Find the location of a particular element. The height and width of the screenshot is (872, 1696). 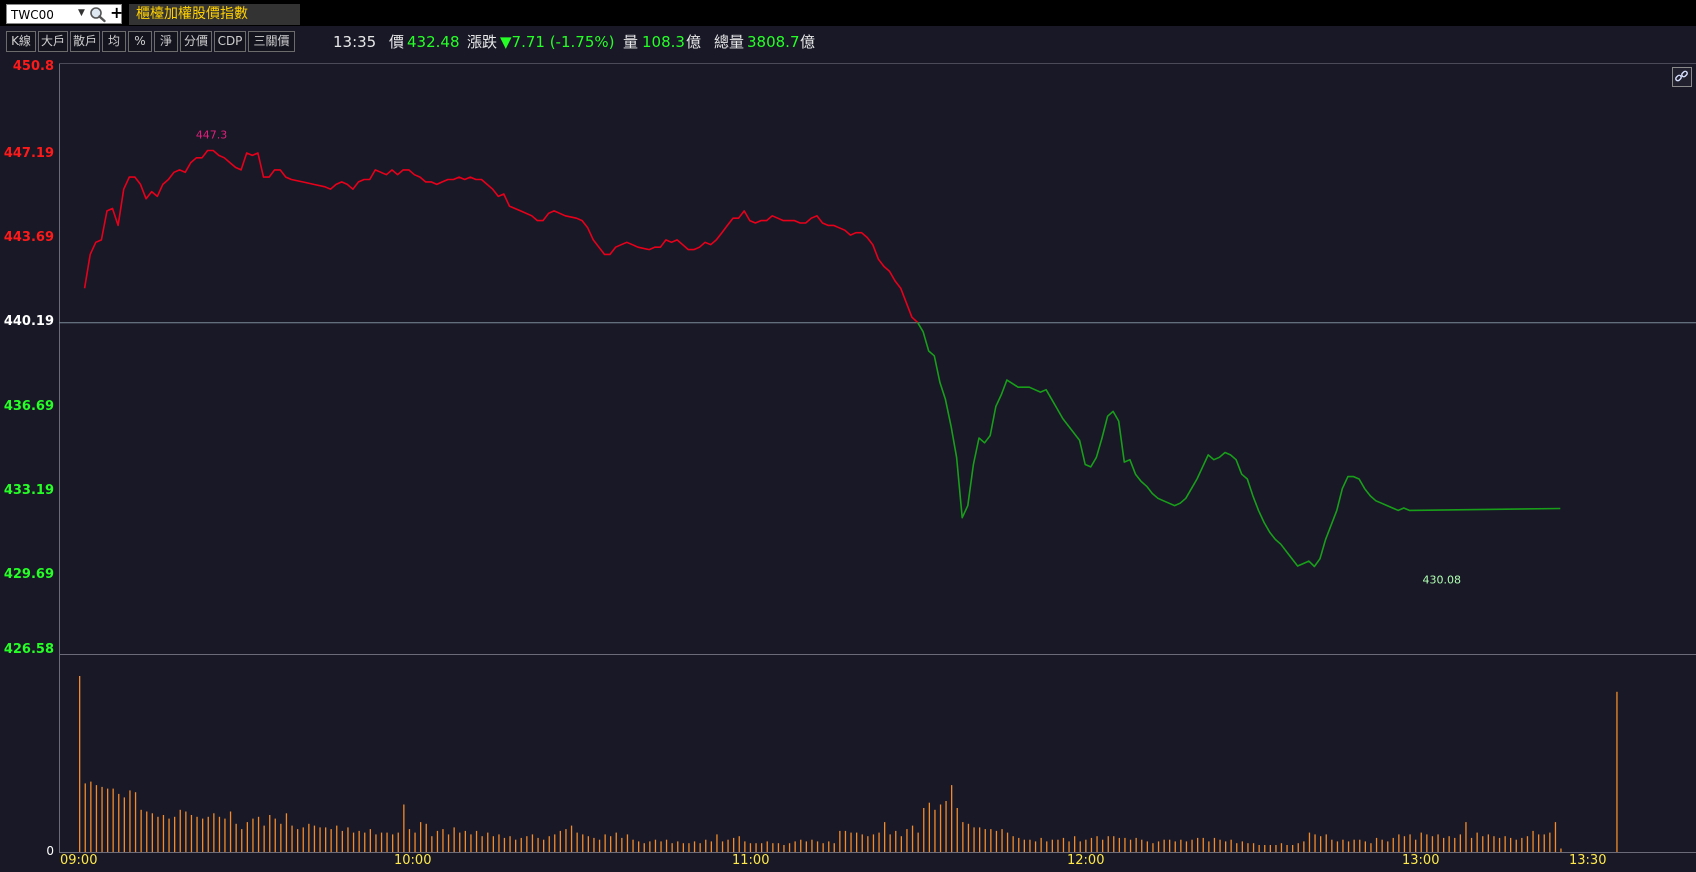

high-annotation: 447.3 is located at coordinates (212, 135).